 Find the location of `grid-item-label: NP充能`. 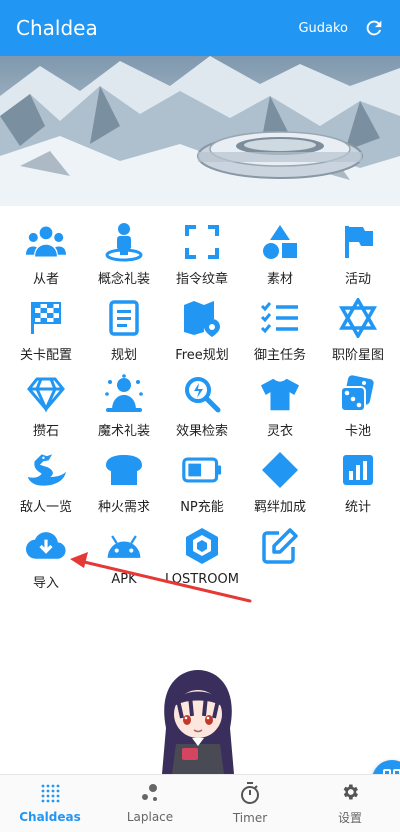

grid-item-label: NP充能 is located at coordinates (202, 507).